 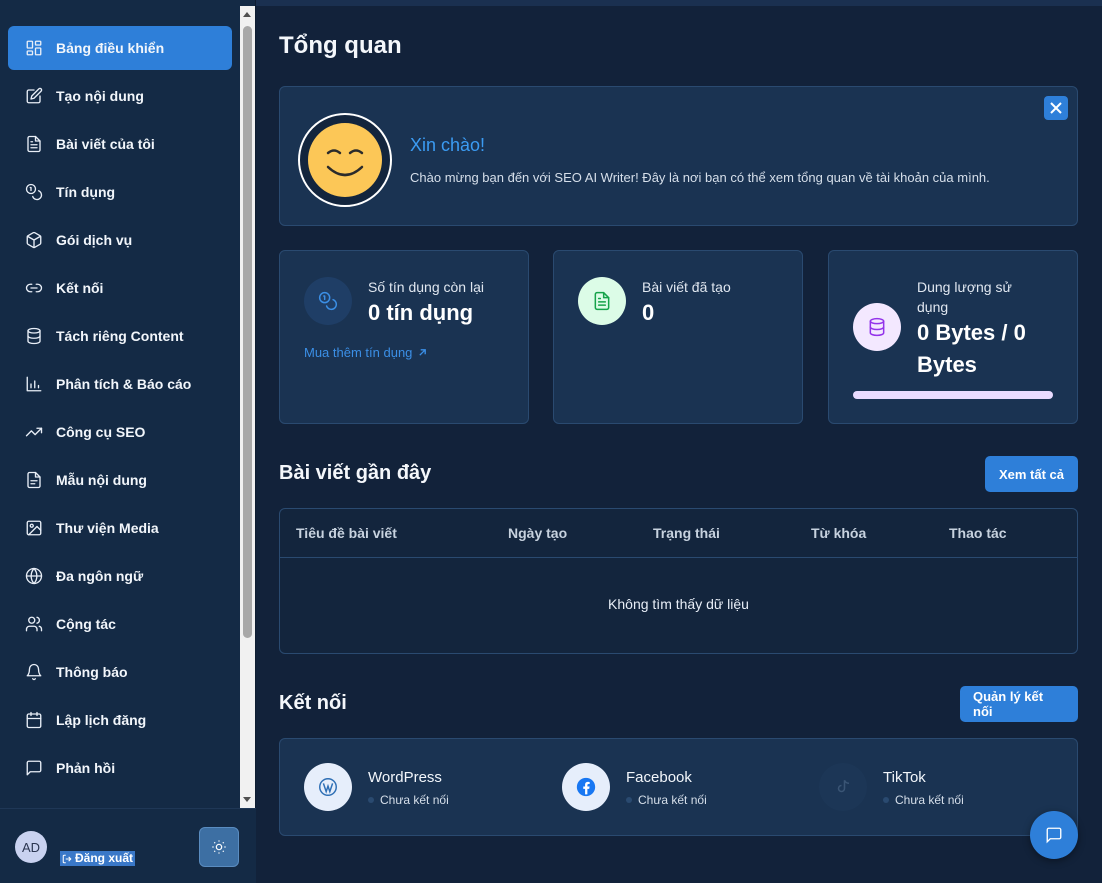 I want to click on sidebar-item-multilingual: Đa ngôn ngữ, so click(x=120, y=576).